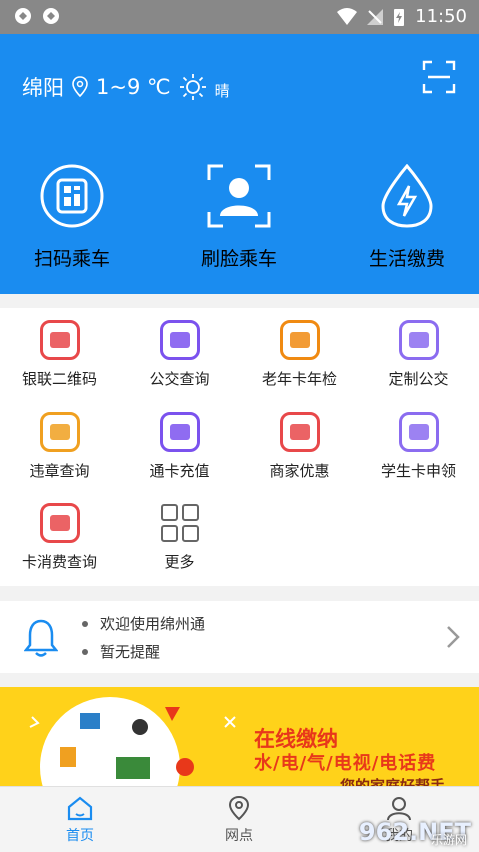 This screenshot has width=479, height=852. I want to click on wifi-icon, so click(347, 16).